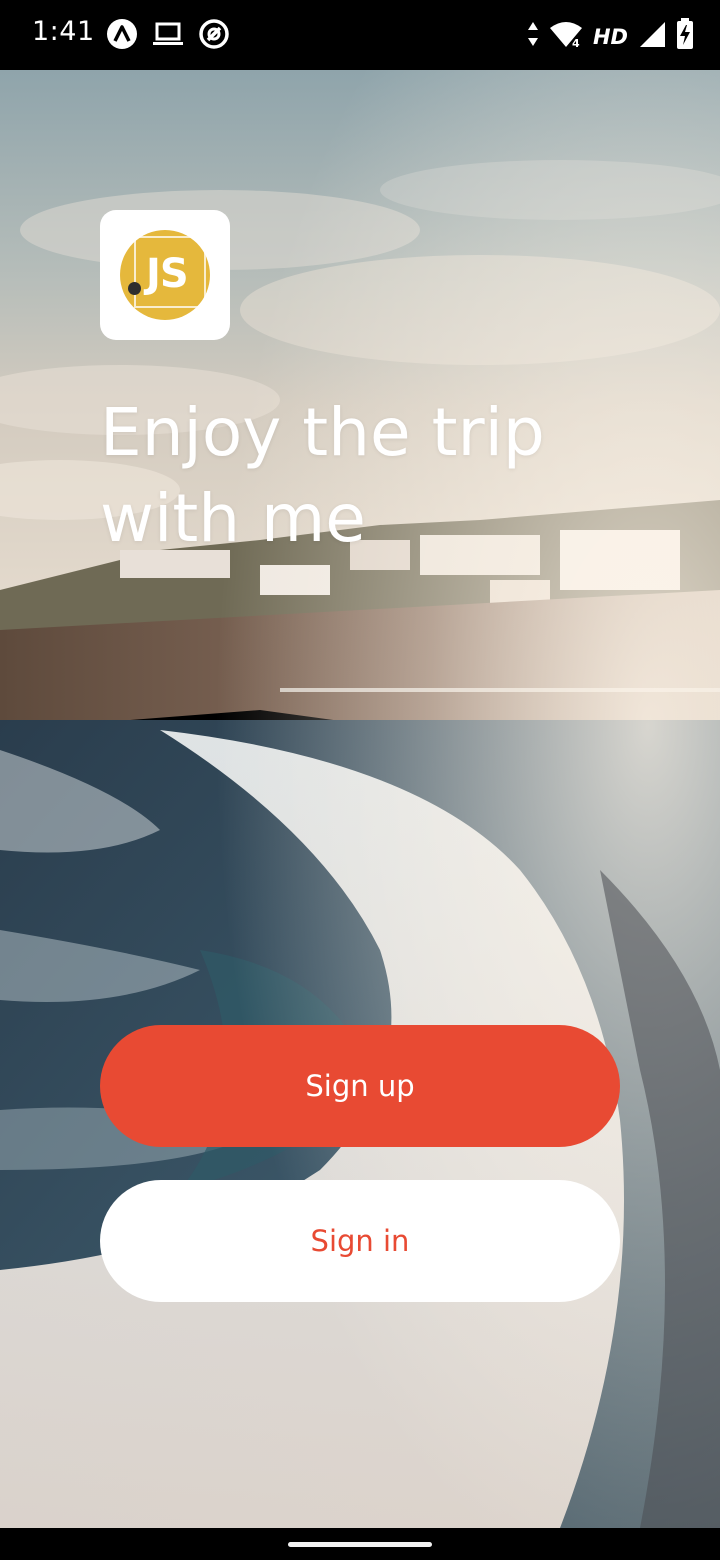 This screenshot has height=1560, width=720. What do you see at coordinates (134, 288) in the screenshot?
I see `logo-dot` at bounding box center [134, 288].